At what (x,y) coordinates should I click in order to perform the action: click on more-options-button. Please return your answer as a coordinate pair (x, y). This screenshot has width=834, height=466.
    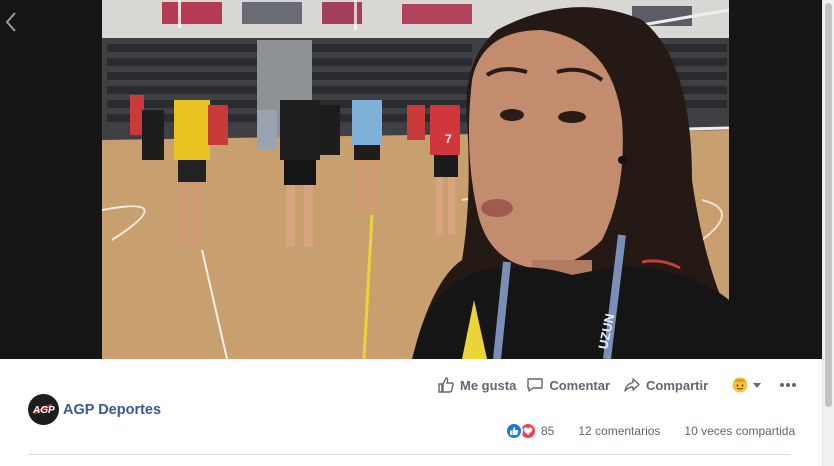
    Looking at the image, I should click on (788, 385).